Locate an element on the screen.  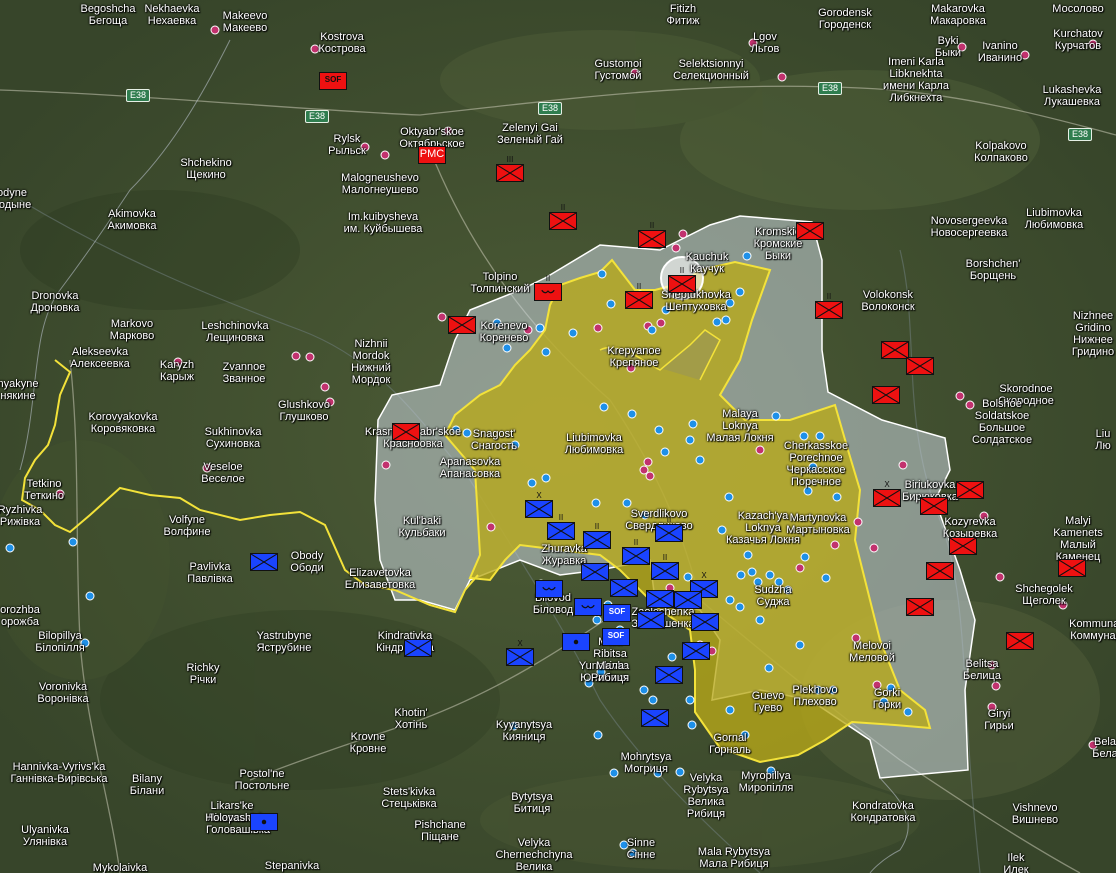
place-label-line: Малый is located at coordinates (1078, 545).